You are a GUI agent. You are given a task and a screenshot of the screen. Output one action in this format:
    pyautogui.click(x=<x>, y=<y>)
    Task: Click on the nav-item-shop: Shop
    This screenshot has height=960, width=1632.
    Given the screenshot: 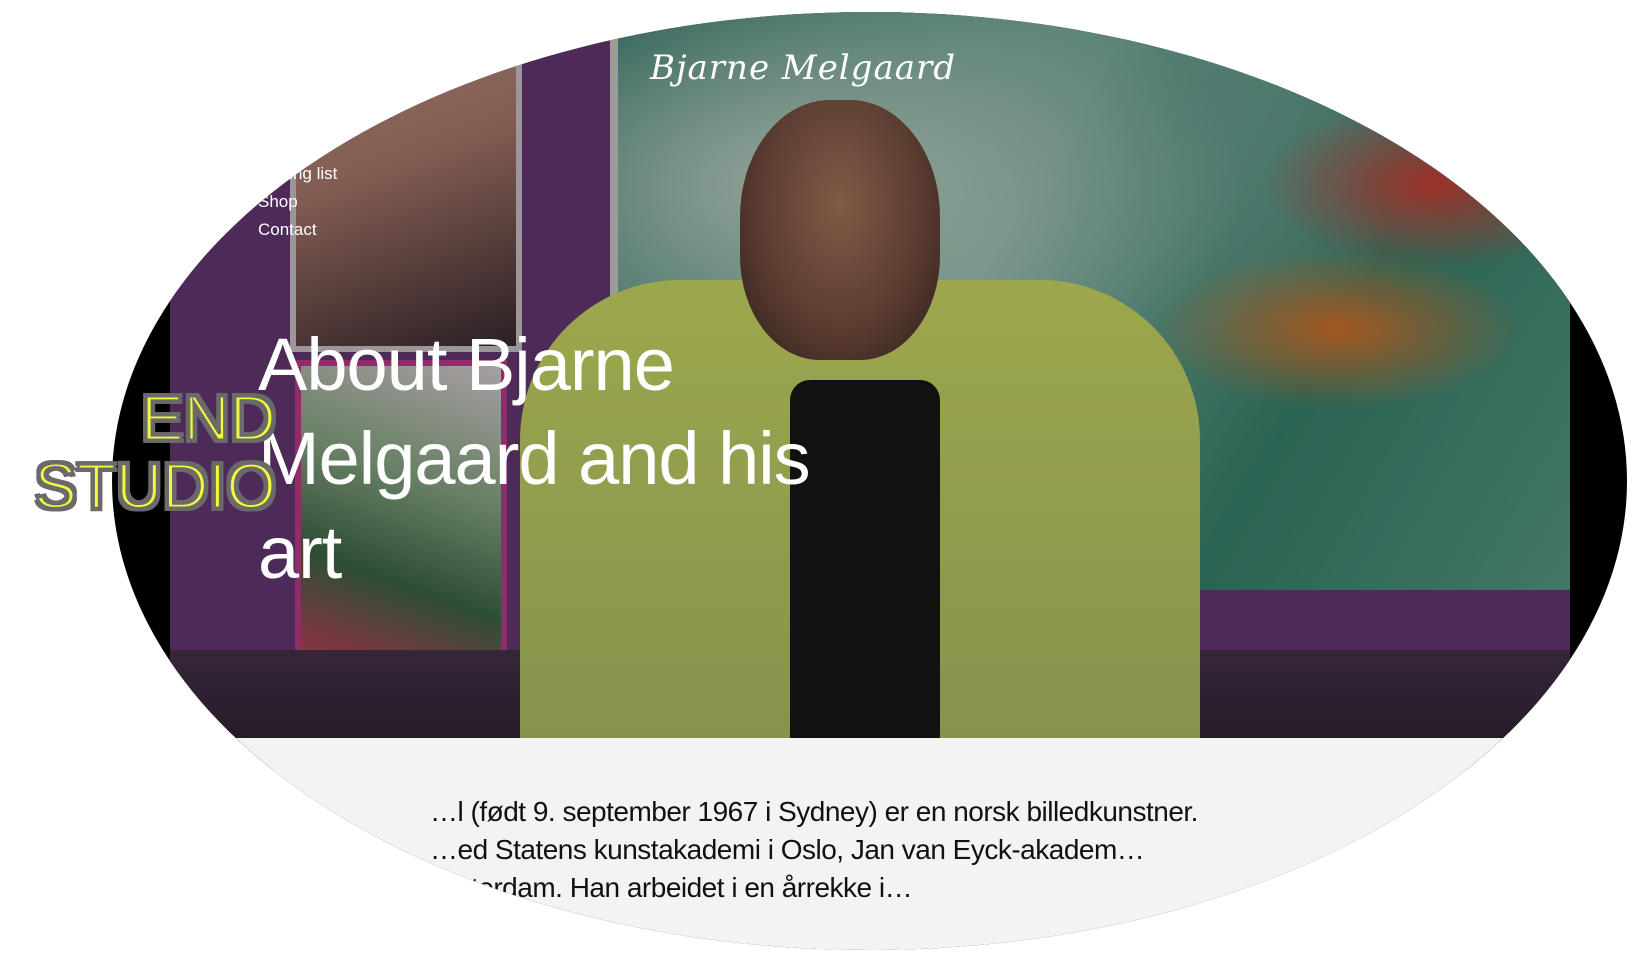 What is the action you would take?
    pyautogui.click(x=297, y=202)
    